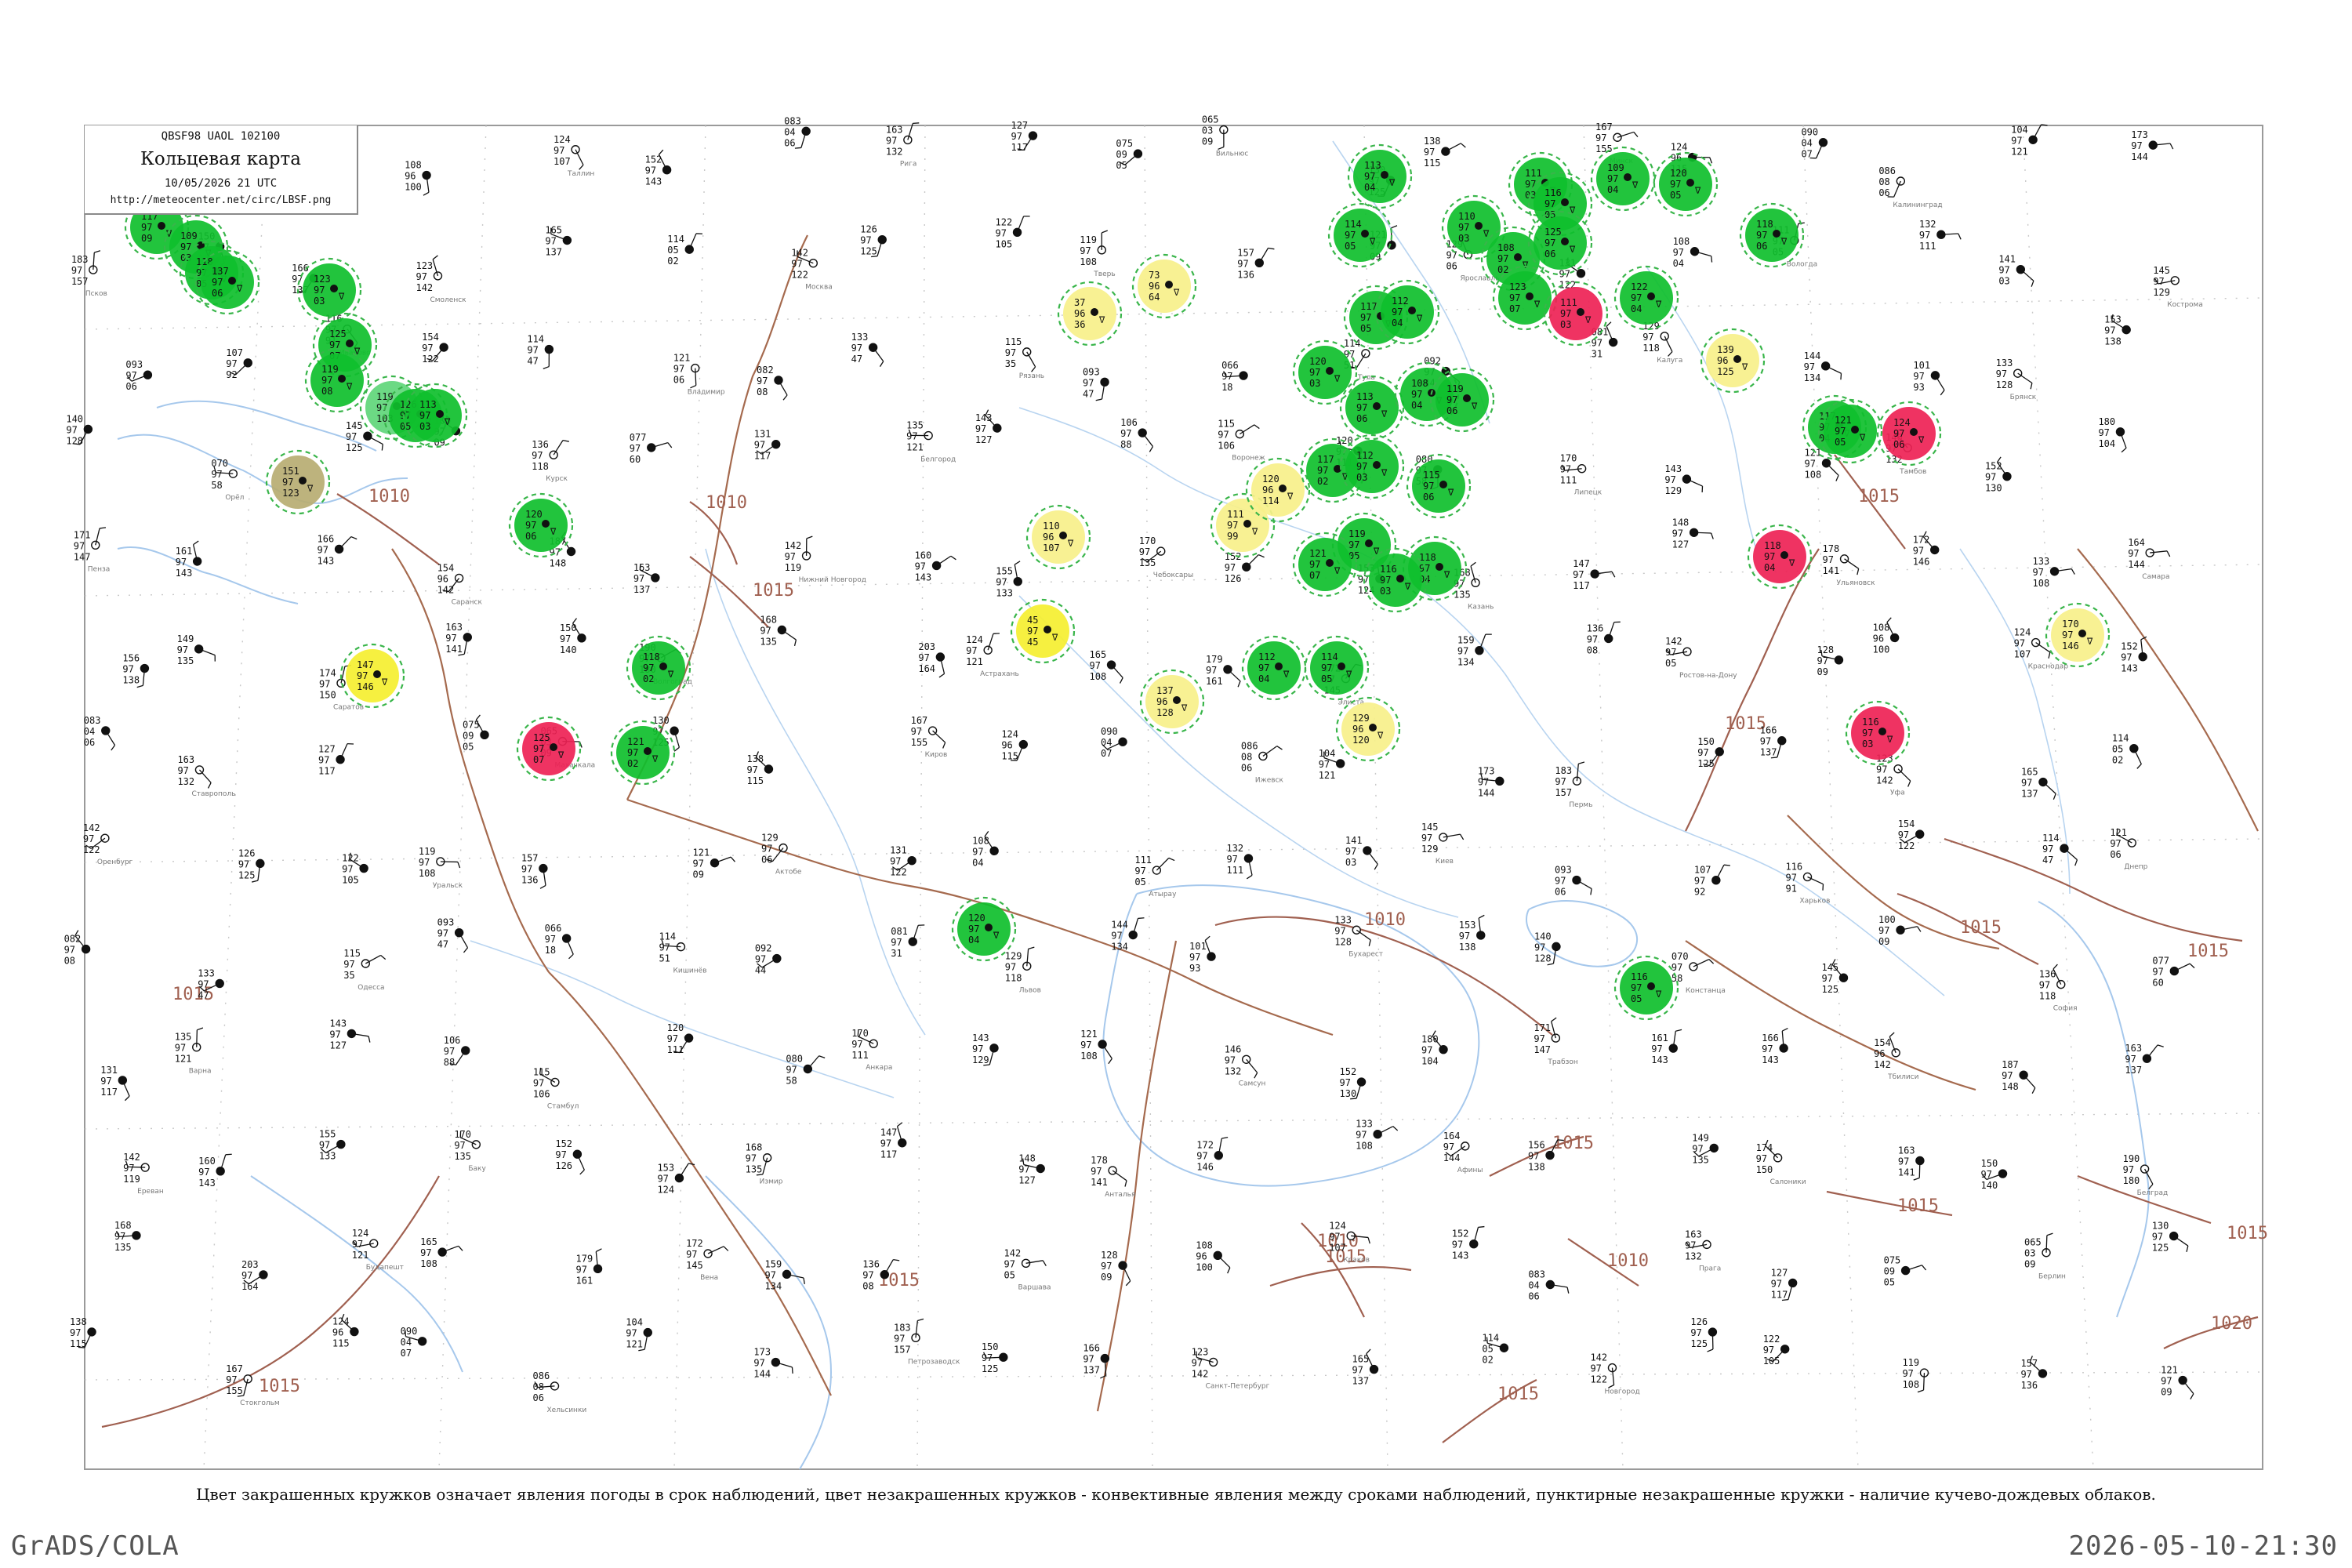 The height and width of the screenshot is (1568, 2352). Describe the element at coordinates (365, 686) in the screenshot. I see `wx-dewpoint: 146` at that location.